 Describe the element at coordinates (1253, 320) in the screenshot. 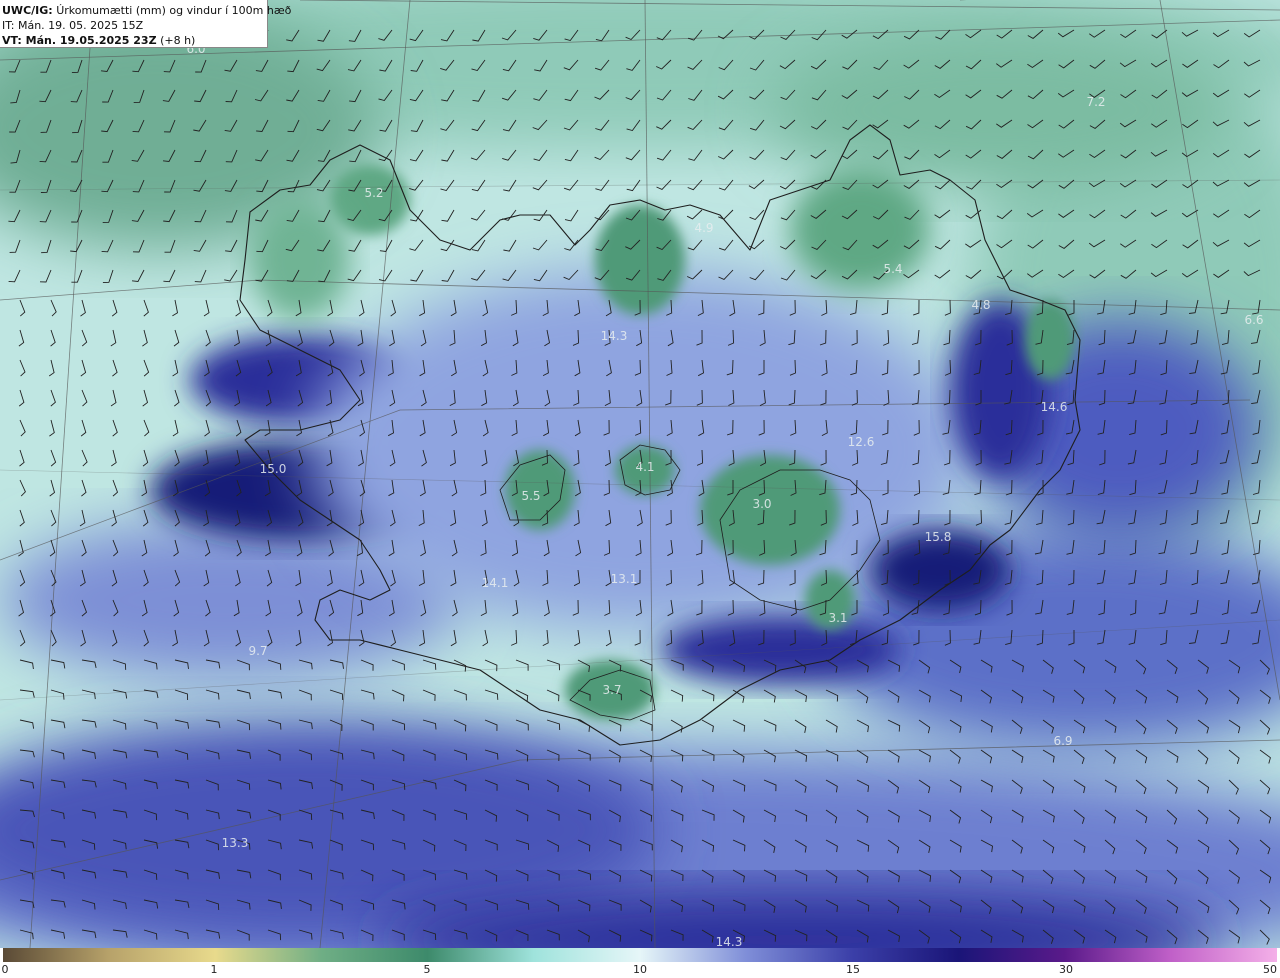

I see `precip-value-label: 6.6` at that location.